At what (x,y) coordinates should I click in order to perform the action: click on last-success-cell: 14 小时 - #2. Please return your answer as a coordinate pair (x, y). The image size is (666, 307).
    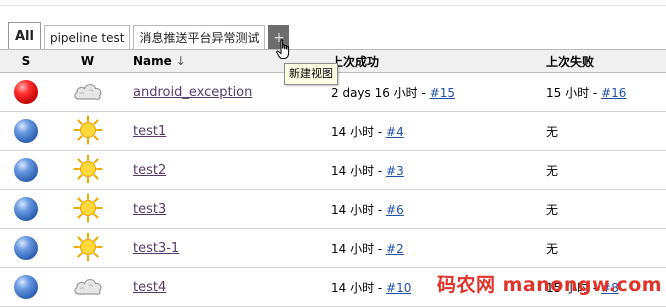
    Looking at the image, I should click on (438, 248).